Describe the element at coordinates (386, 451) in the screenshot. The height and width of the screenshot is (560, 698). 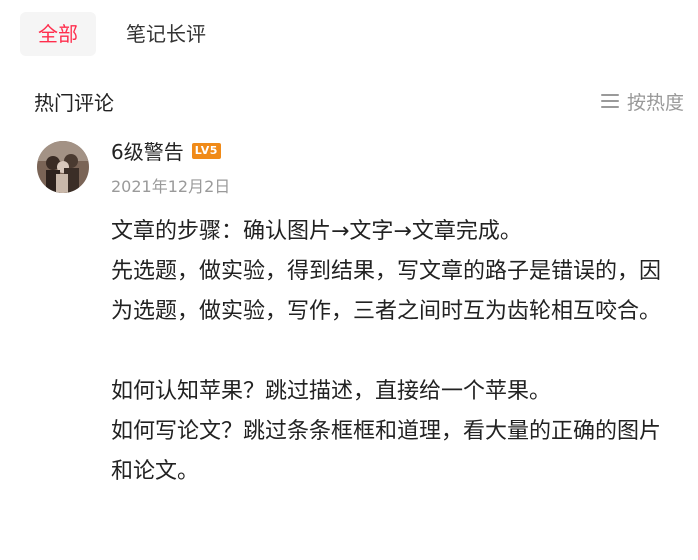
I see `comment-paragraph: 如何写论文？跳过条条框框和道理，看大量的正确的图片和论文。` at that location.